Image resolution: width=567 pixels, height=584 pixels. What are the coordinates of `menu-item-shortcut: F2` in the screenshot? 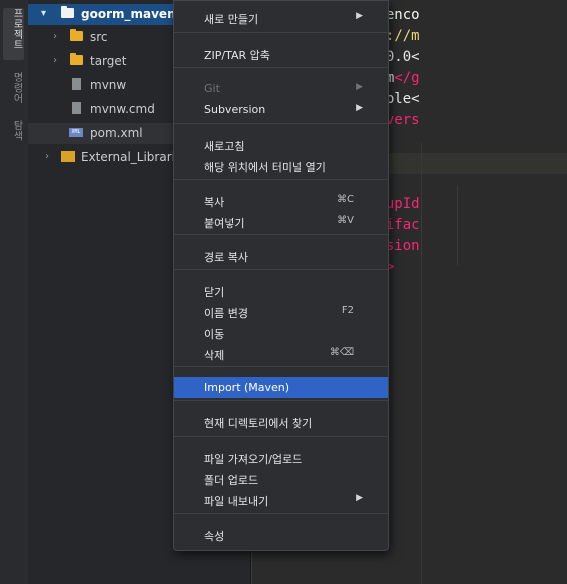 It's located at (347, 310).